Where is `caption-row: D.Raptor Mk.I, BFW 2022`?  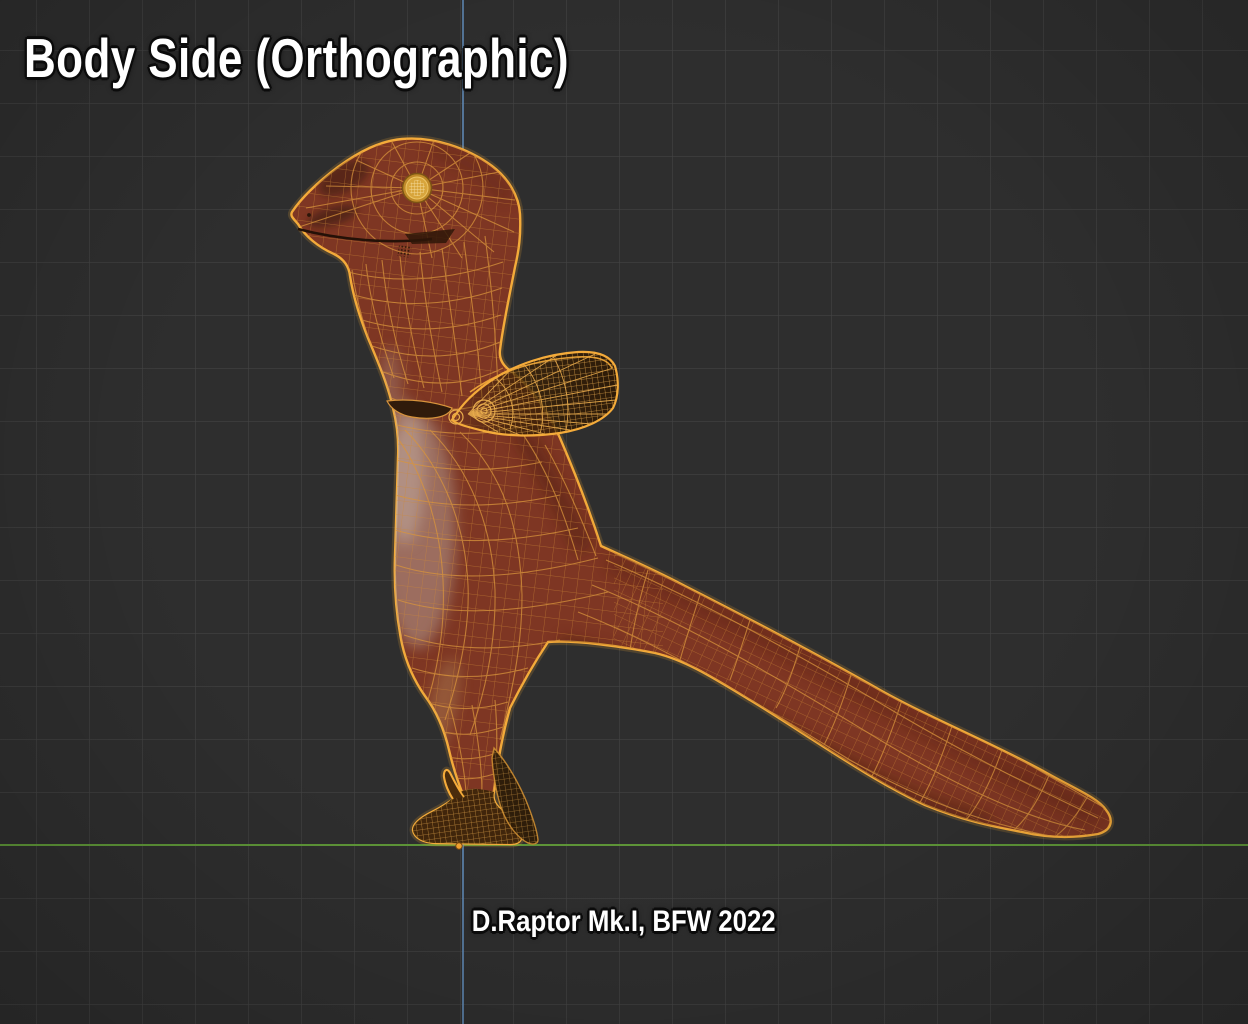
caption-row: D.Raptor Mk.I, BFW 2022 is located at coordinates (624, 922).